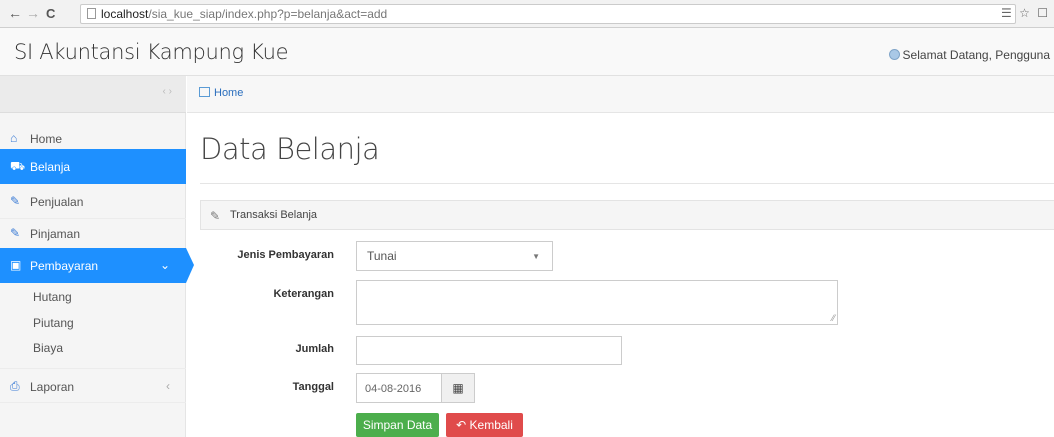 The height and width of the screenshot is (437, 1054). I want to click on tanggal-input: 04-08-2016, so click(399, 388).